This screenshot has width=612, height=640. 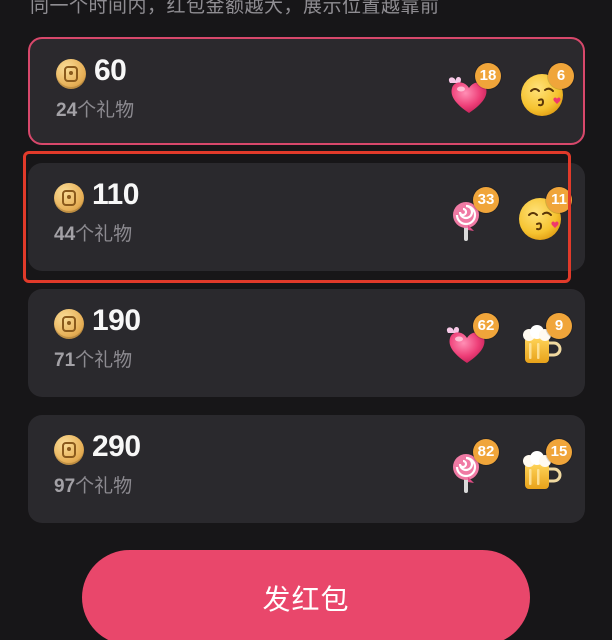 What do you see at coordinates (559, 200) in the screenshot?
I see `gift-count-badge: 11` at bounding box center [559, 200].